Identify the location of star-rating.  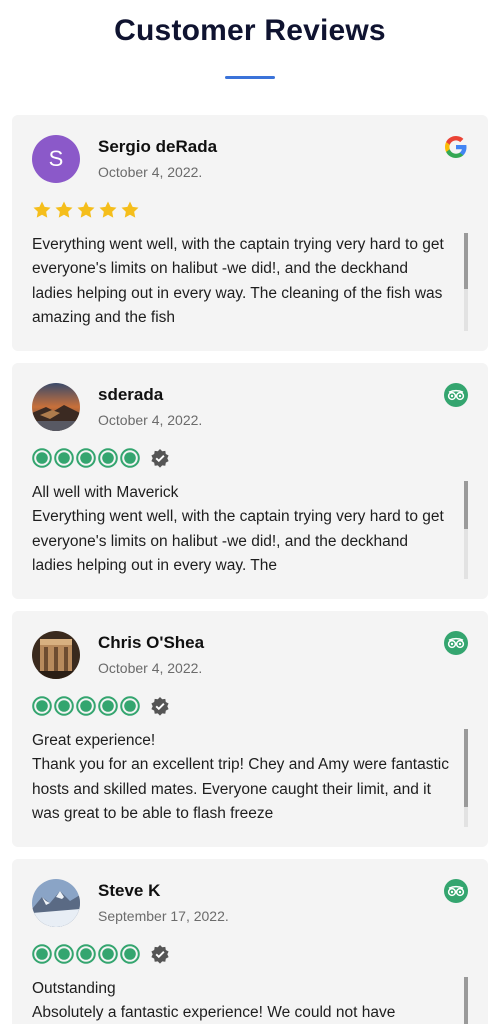
(86, 210).